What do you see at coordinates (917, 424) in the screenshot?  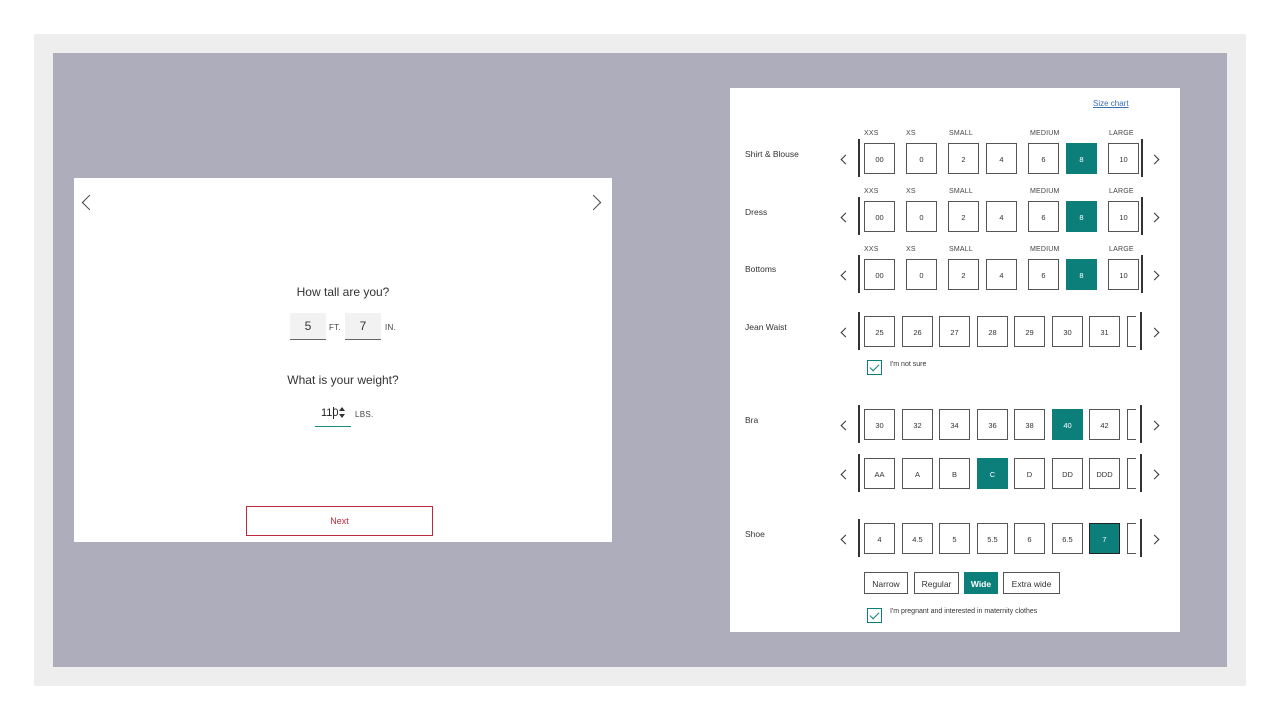 I see `bra-bands-option: 32` at bounding box center [917, 424].